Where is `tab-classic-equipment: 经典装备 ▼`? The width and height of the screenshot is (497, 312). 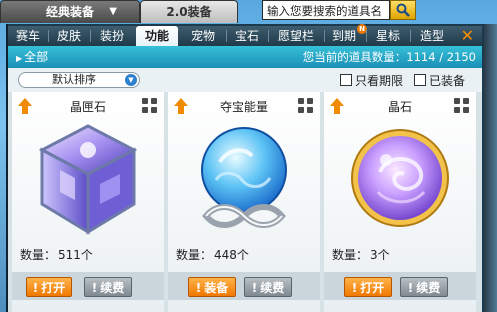 tab-classic-equipment: 经典装备 ▼ is located at coordinates (70, 11).